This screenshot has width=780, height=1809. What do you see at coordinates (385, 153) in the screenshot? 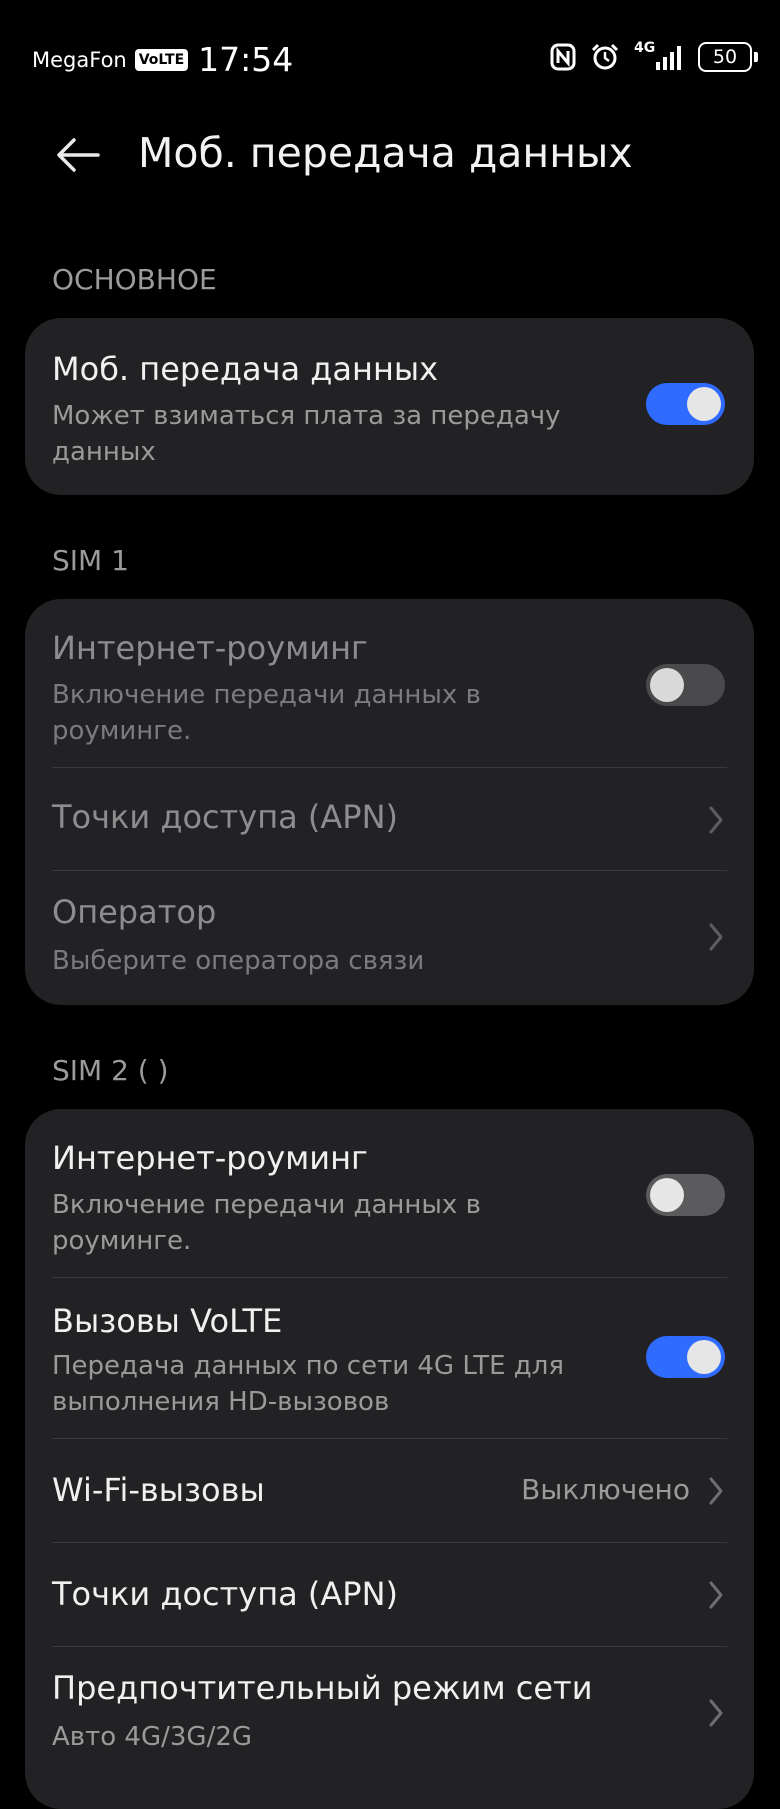
I see `page-title: Моб. передача данных` at bounding box center [385, 153].